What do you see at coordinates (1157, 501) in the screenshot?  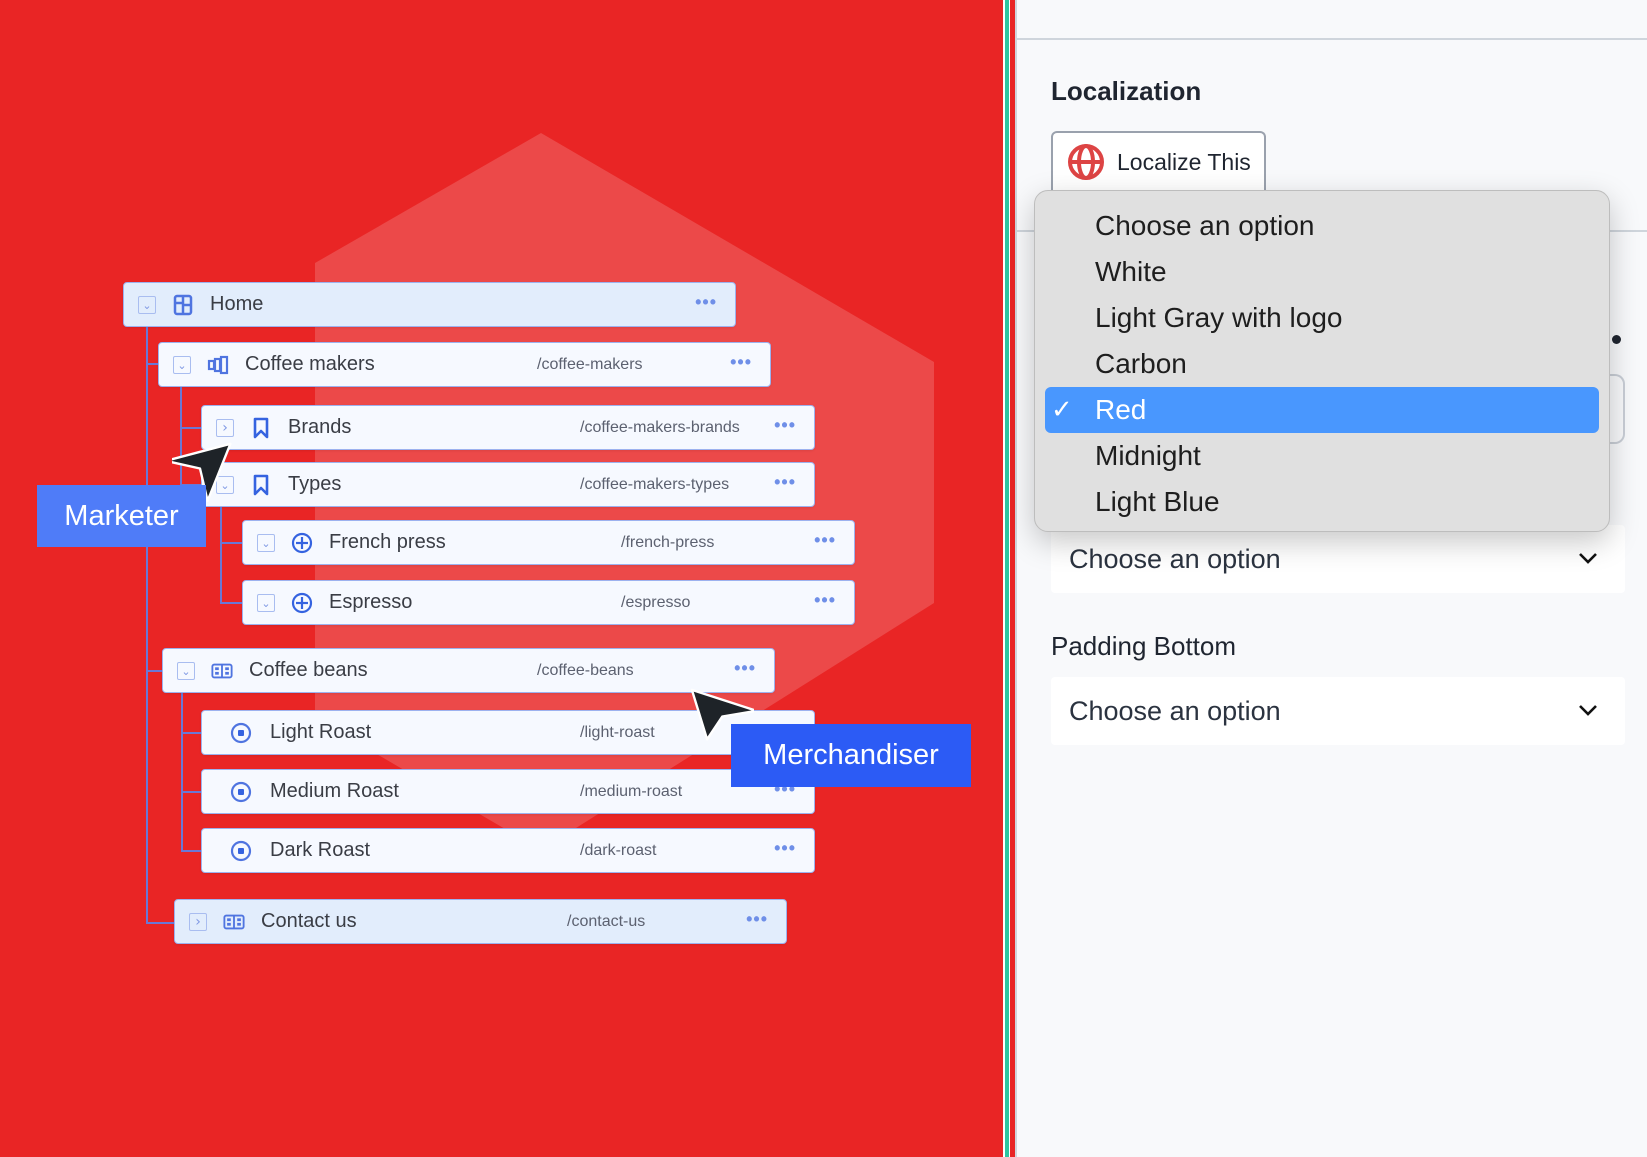 I see `dropdown-option-label: Light Blue` at bounding box center [1157, 501].